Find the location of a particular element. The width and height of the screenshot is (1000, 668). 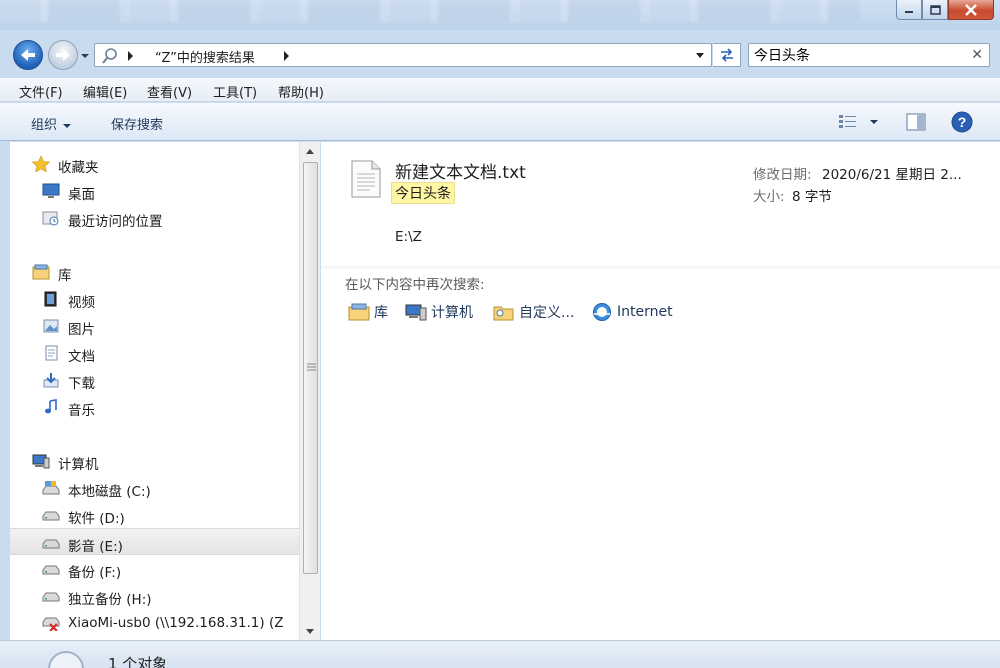

address-bar: “Z”中的搜索结果 is located at coordinates (403, 55).